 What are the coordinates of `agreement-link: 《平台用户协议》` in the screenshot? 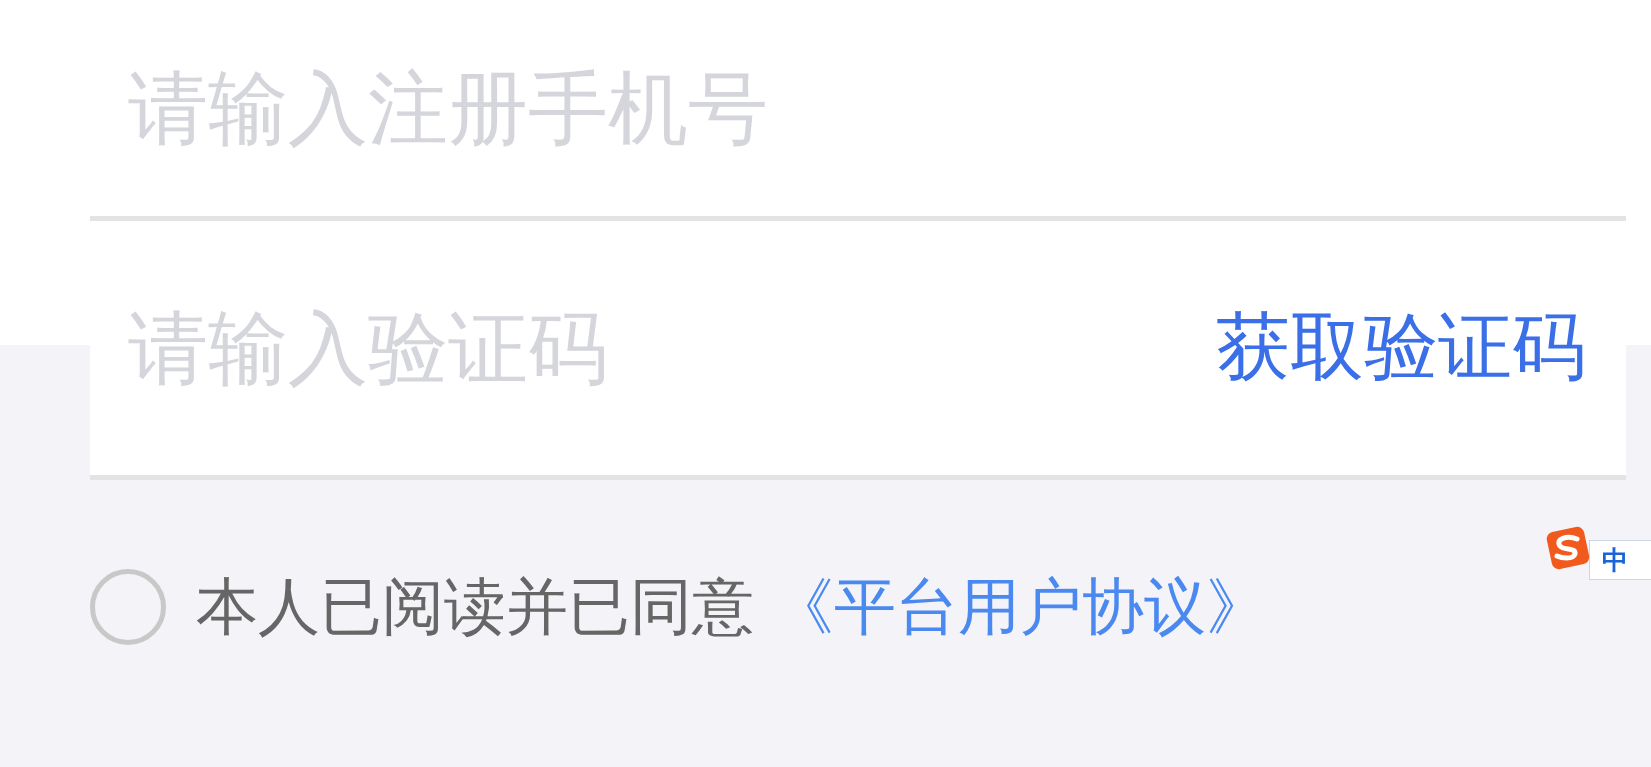 It's located at (1020, 607).